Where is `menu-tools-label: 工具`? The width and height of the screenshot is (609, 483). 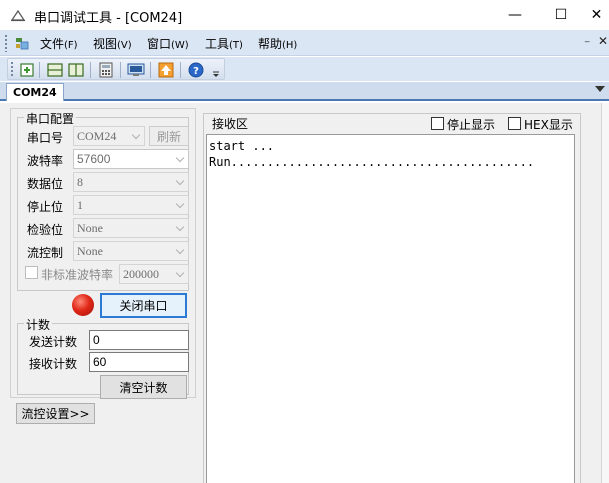 menu-tools-label: 工具 is located at coordinates (217, 44).